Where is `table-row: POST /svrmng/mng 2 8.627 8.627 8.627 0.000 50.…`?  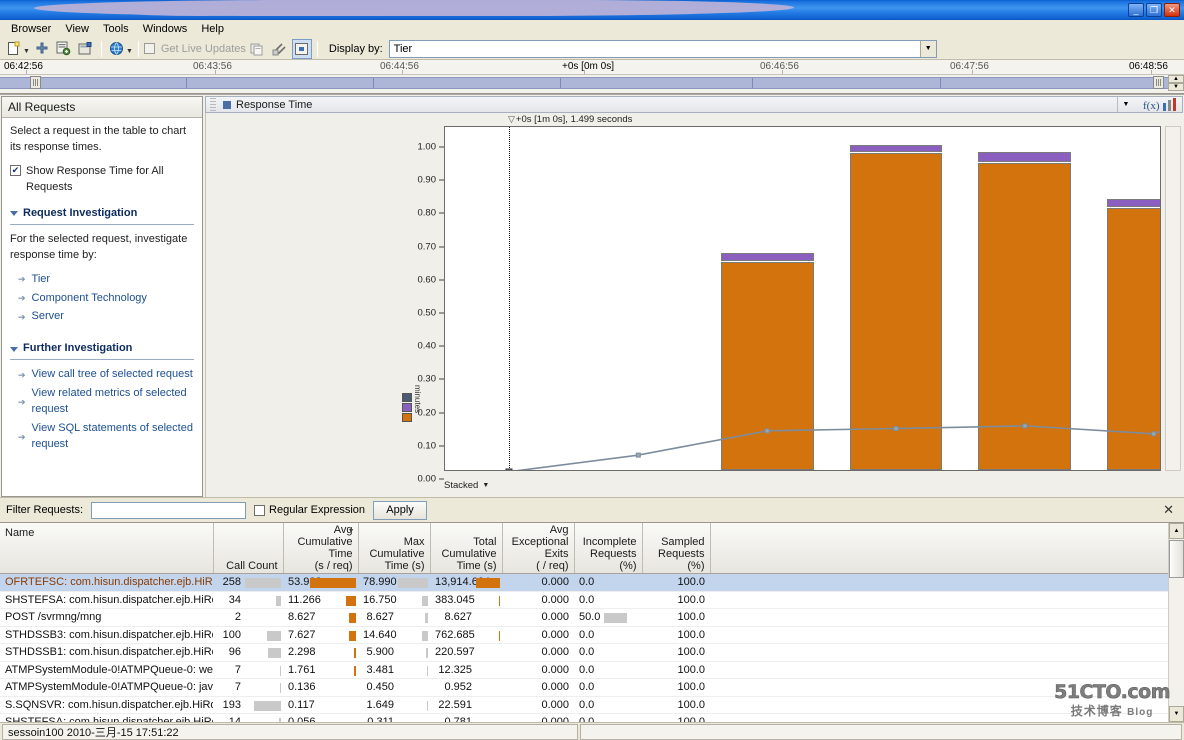
table-row: POST /svrmng/mng 2 8.627 8.627 8.627 0.000 50.… is located at coordinates (592, 617).